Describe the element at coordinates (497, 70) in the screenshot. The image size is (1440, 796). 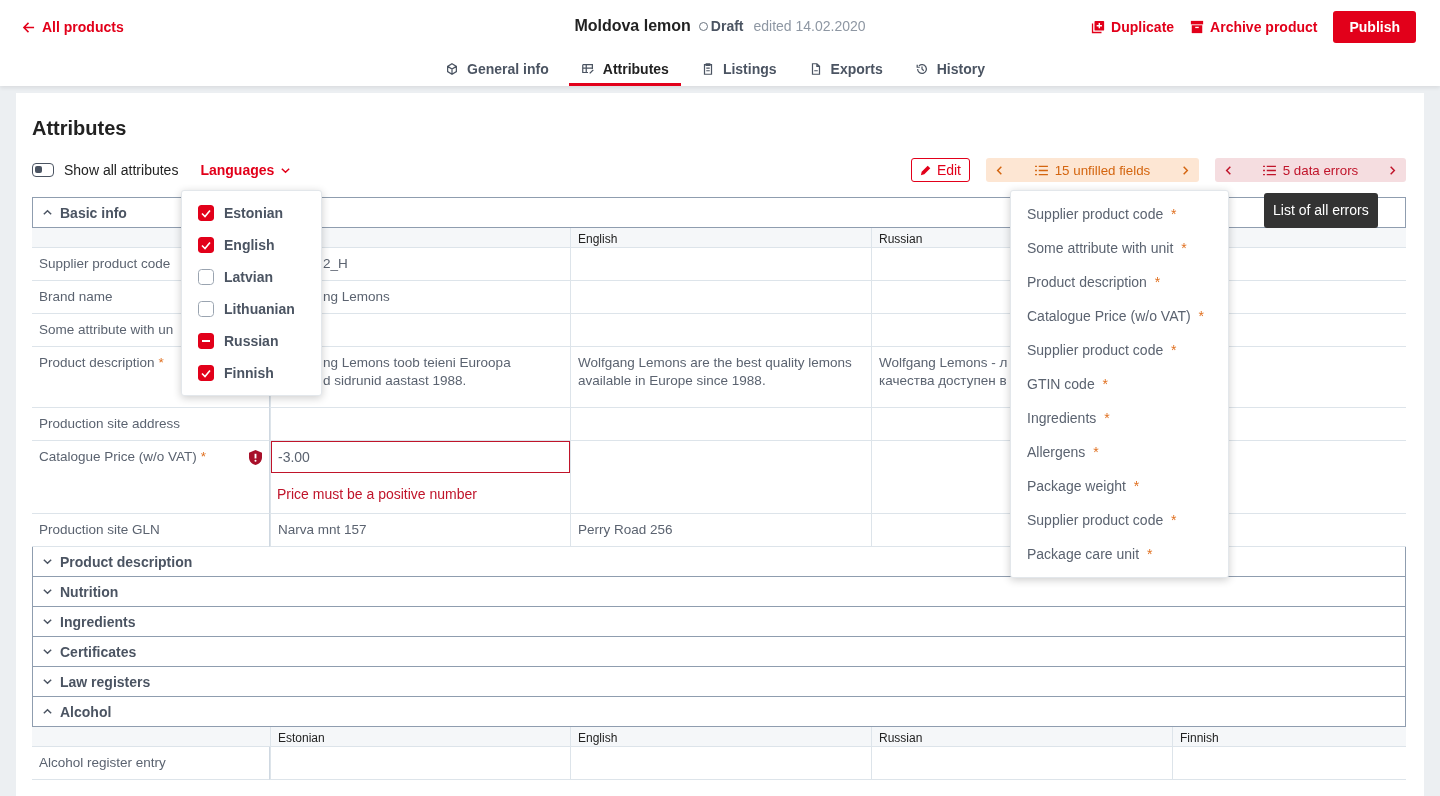
I see `tab: General info` at that location.